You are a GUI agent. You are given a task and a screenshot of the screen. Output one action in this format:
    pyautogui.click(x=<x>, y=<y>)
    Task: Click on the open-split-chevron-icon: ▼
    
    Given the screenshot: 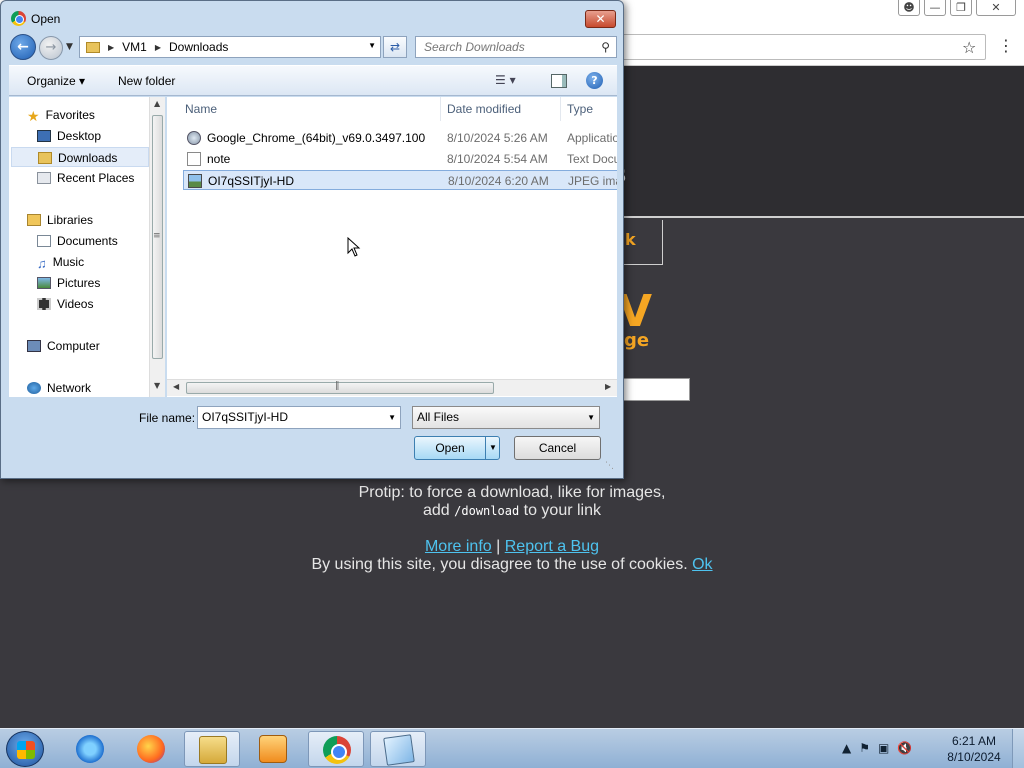 What is the action you would take?
    pyautogui.click(x=492, y=448)
    